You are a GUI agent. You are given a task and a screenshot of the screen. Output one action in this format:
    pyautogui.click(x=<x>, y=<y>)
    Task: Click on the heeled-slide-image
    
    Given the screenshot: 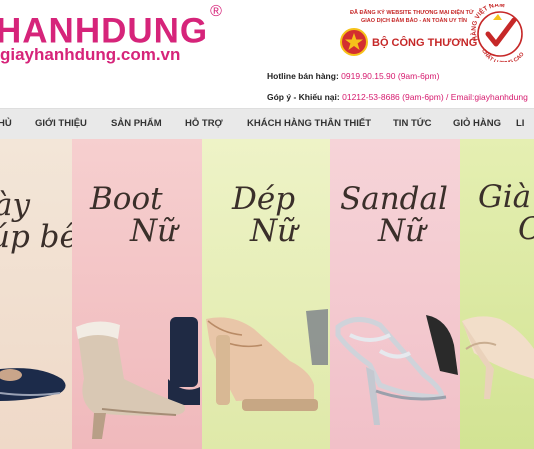 What is the action you would take?
    pyautogui.click(x=267, y=360)
    